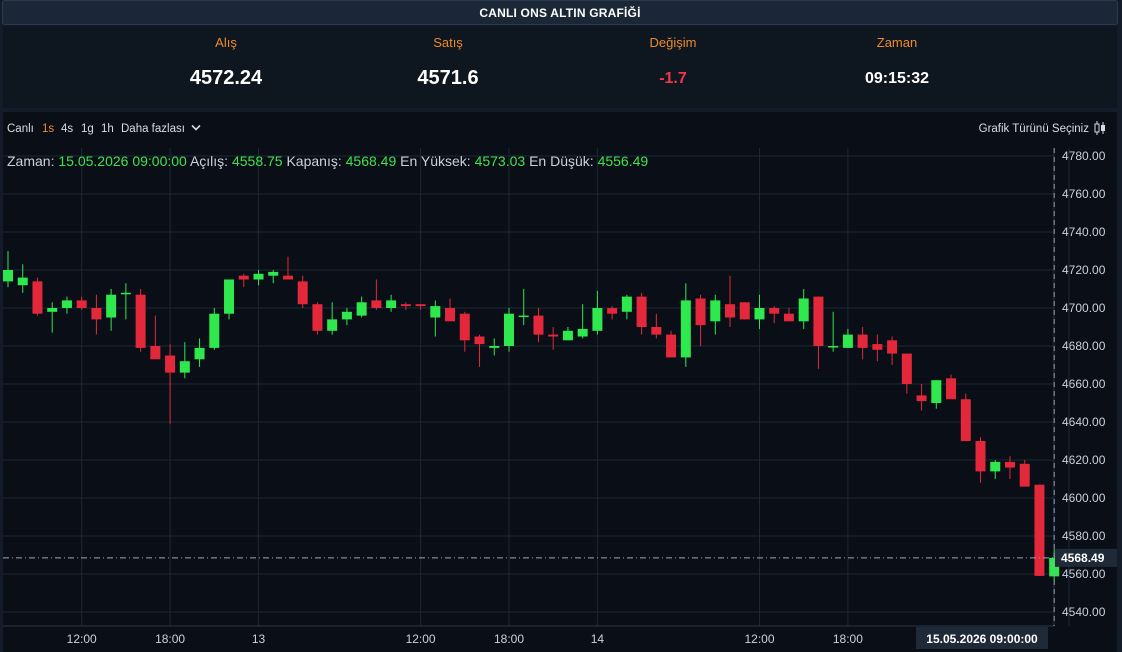 The image size is (1122, 652). What do you see at coordinates (153, 129) in the screenshot?
I see `more-intervals-label: Daha fazlası` at bounding box center [153, 129].